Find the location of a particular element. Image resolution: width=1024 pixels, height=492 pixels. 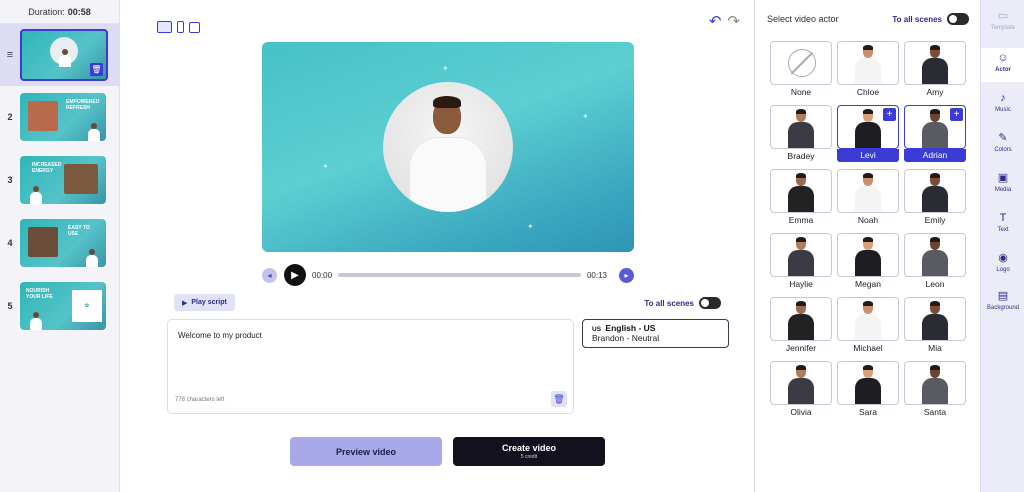

scene-thumbnail: EMPOWERED REFRESH is located at coordinates (63, 117).